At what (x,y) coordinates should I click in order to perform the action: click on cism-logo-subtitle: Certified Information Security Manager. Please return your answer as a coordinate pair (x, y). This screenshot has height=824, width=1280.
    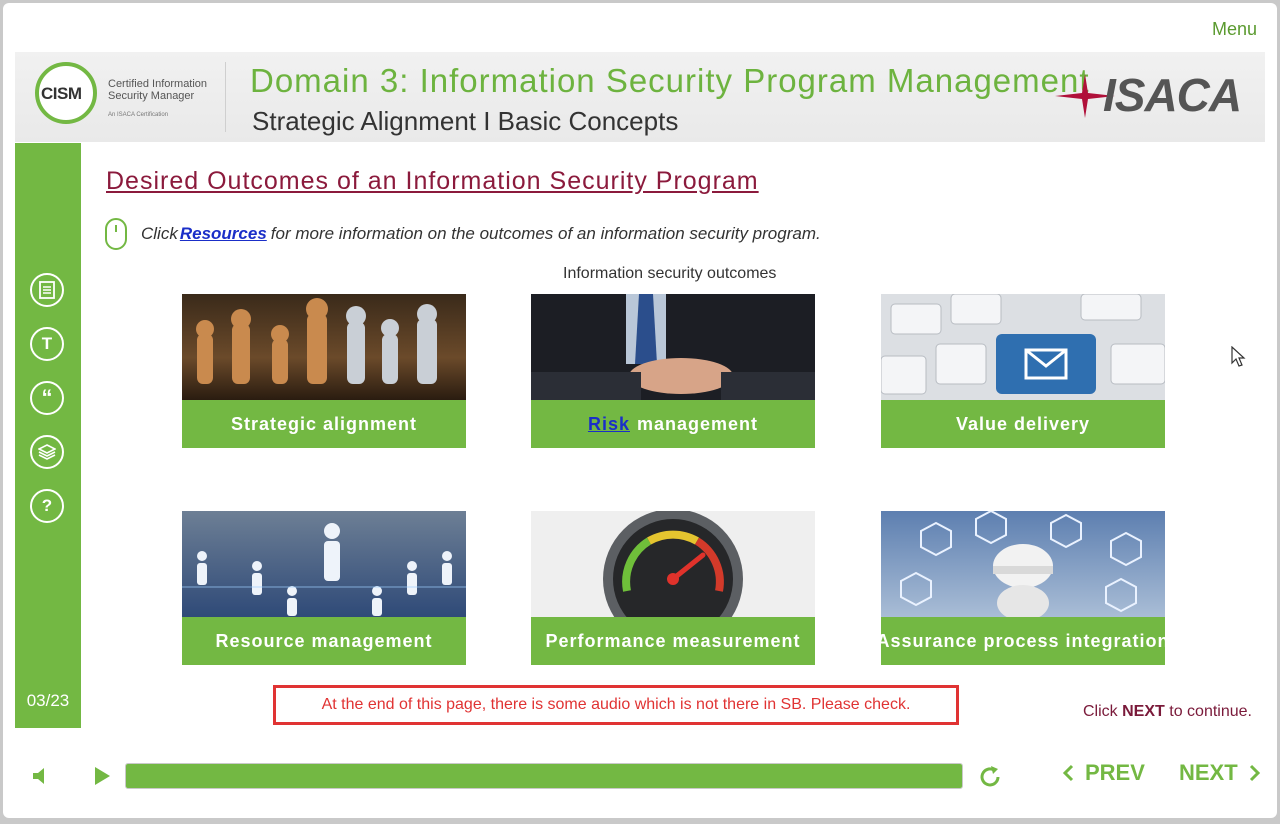
    Looking at the image, I should click on (157, 90).